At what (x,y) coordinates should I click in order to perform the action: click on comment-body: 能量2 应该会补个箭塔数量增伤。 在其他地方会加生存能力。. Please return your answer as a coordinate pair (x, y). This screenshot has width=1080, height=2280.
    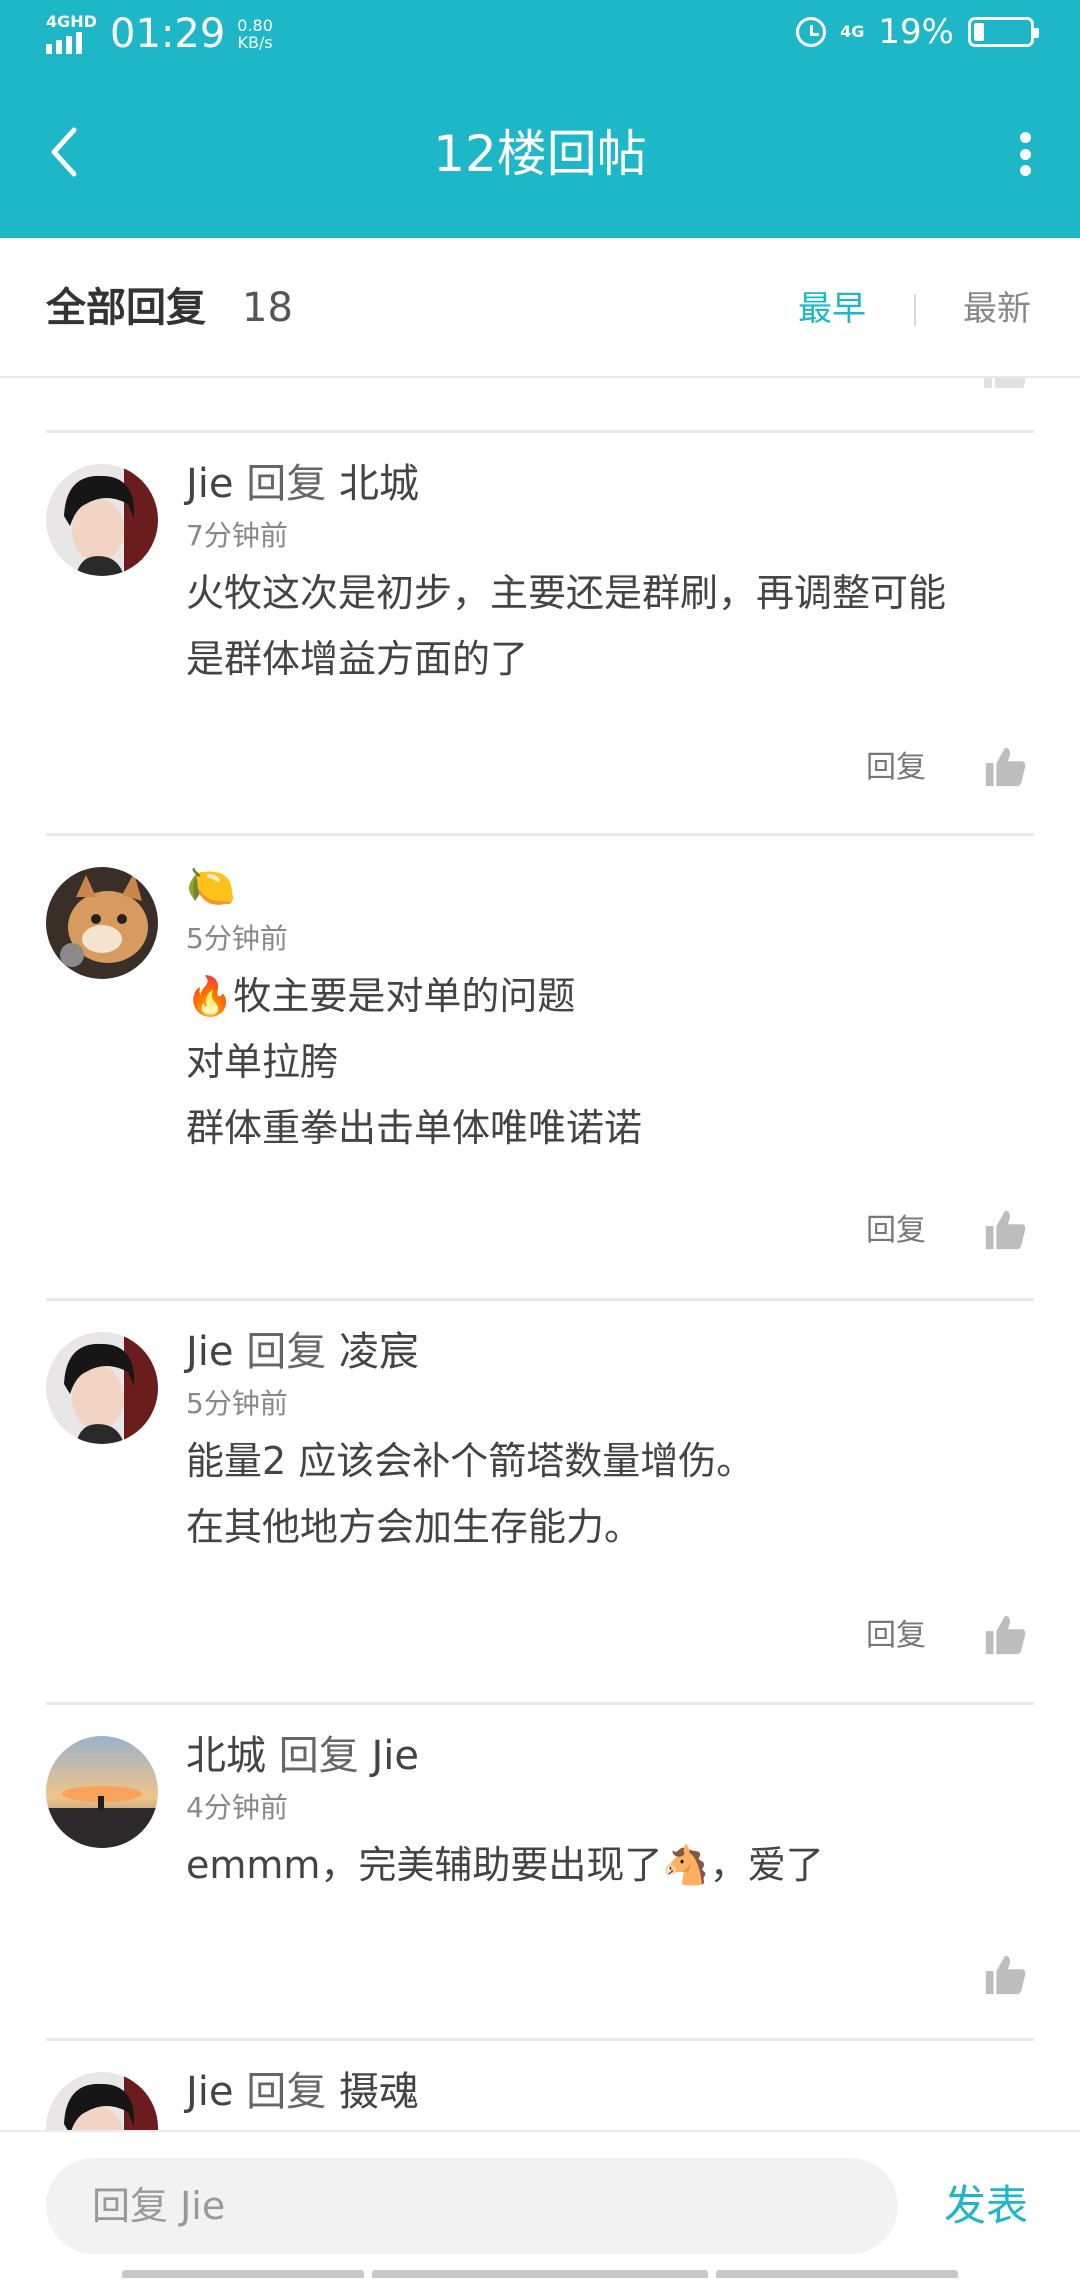
    Looking at the image, I should click on (611, 1494).